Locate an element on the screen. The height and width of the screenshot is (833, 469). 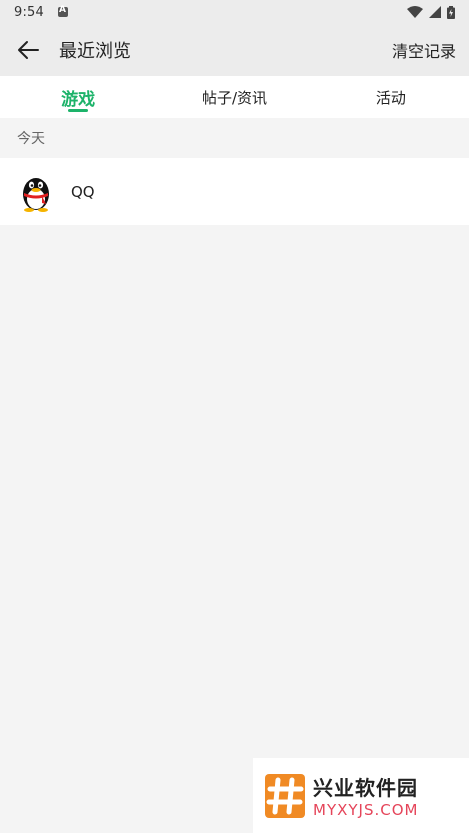
watermark-cn: 兴业软件园 is located at coordinates (365, 788).